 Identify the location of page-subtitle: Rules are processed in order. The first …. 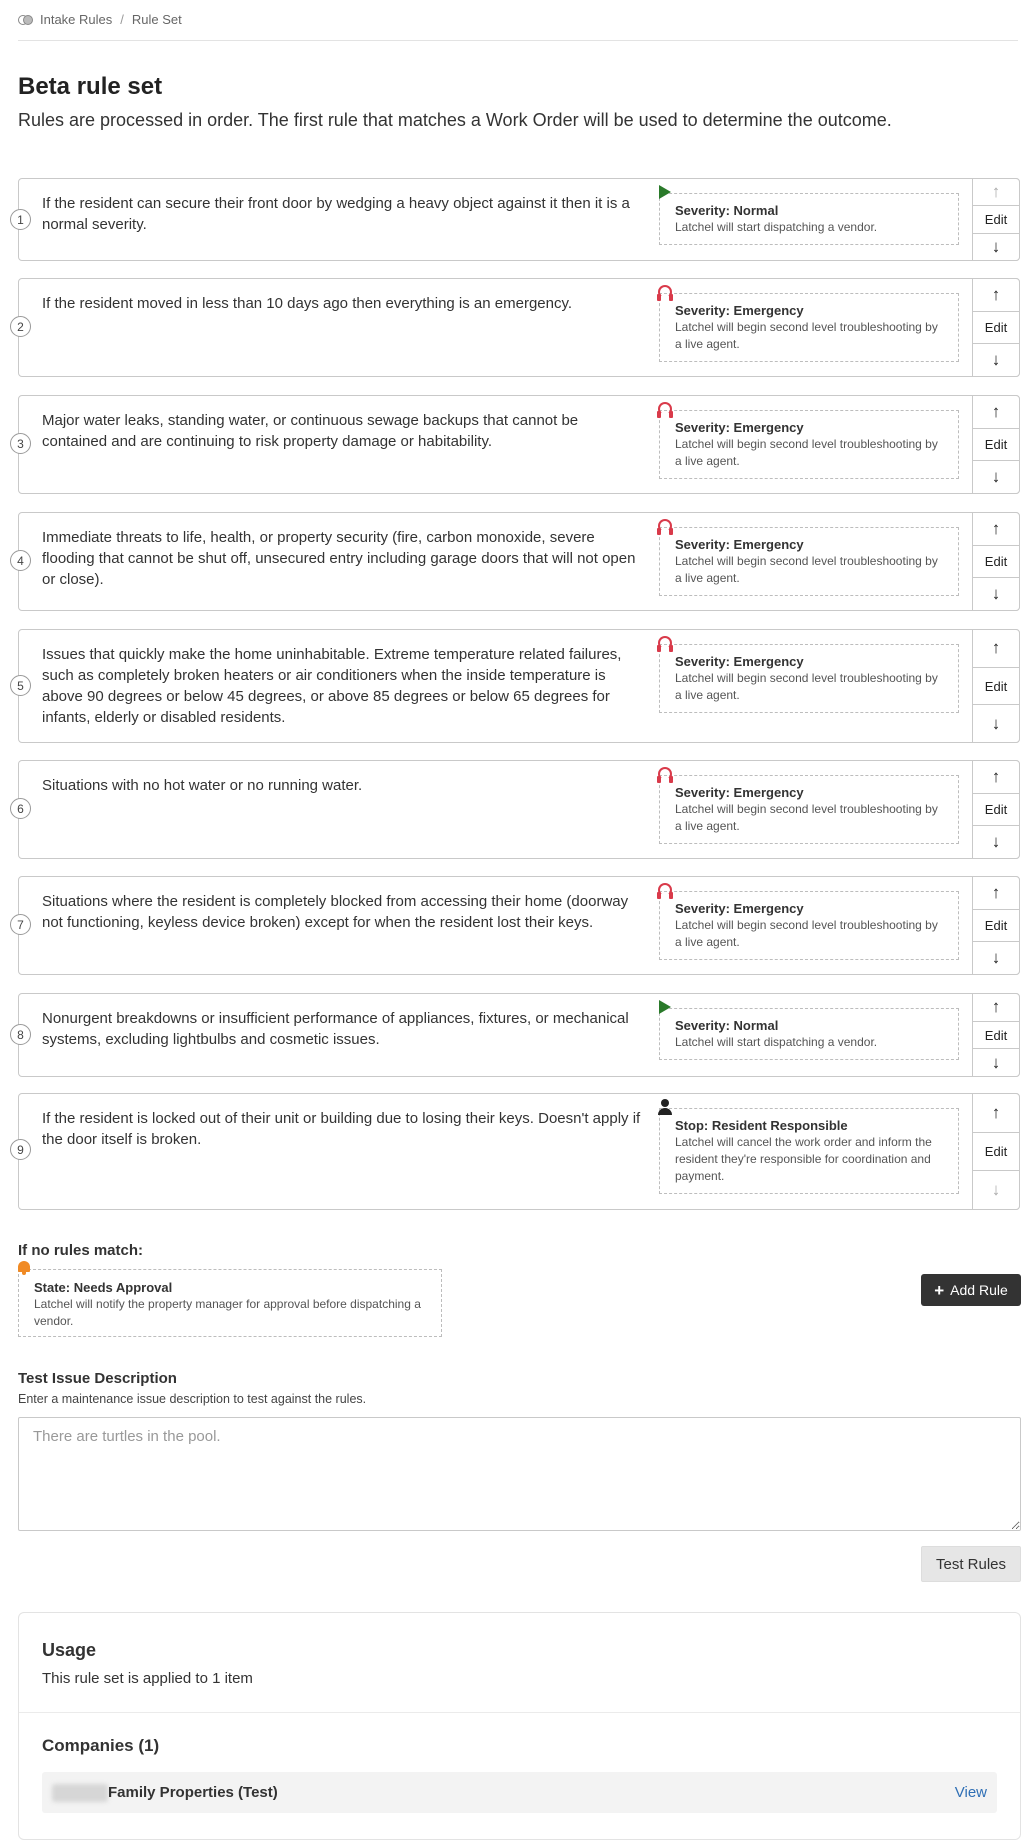
(455, 120).